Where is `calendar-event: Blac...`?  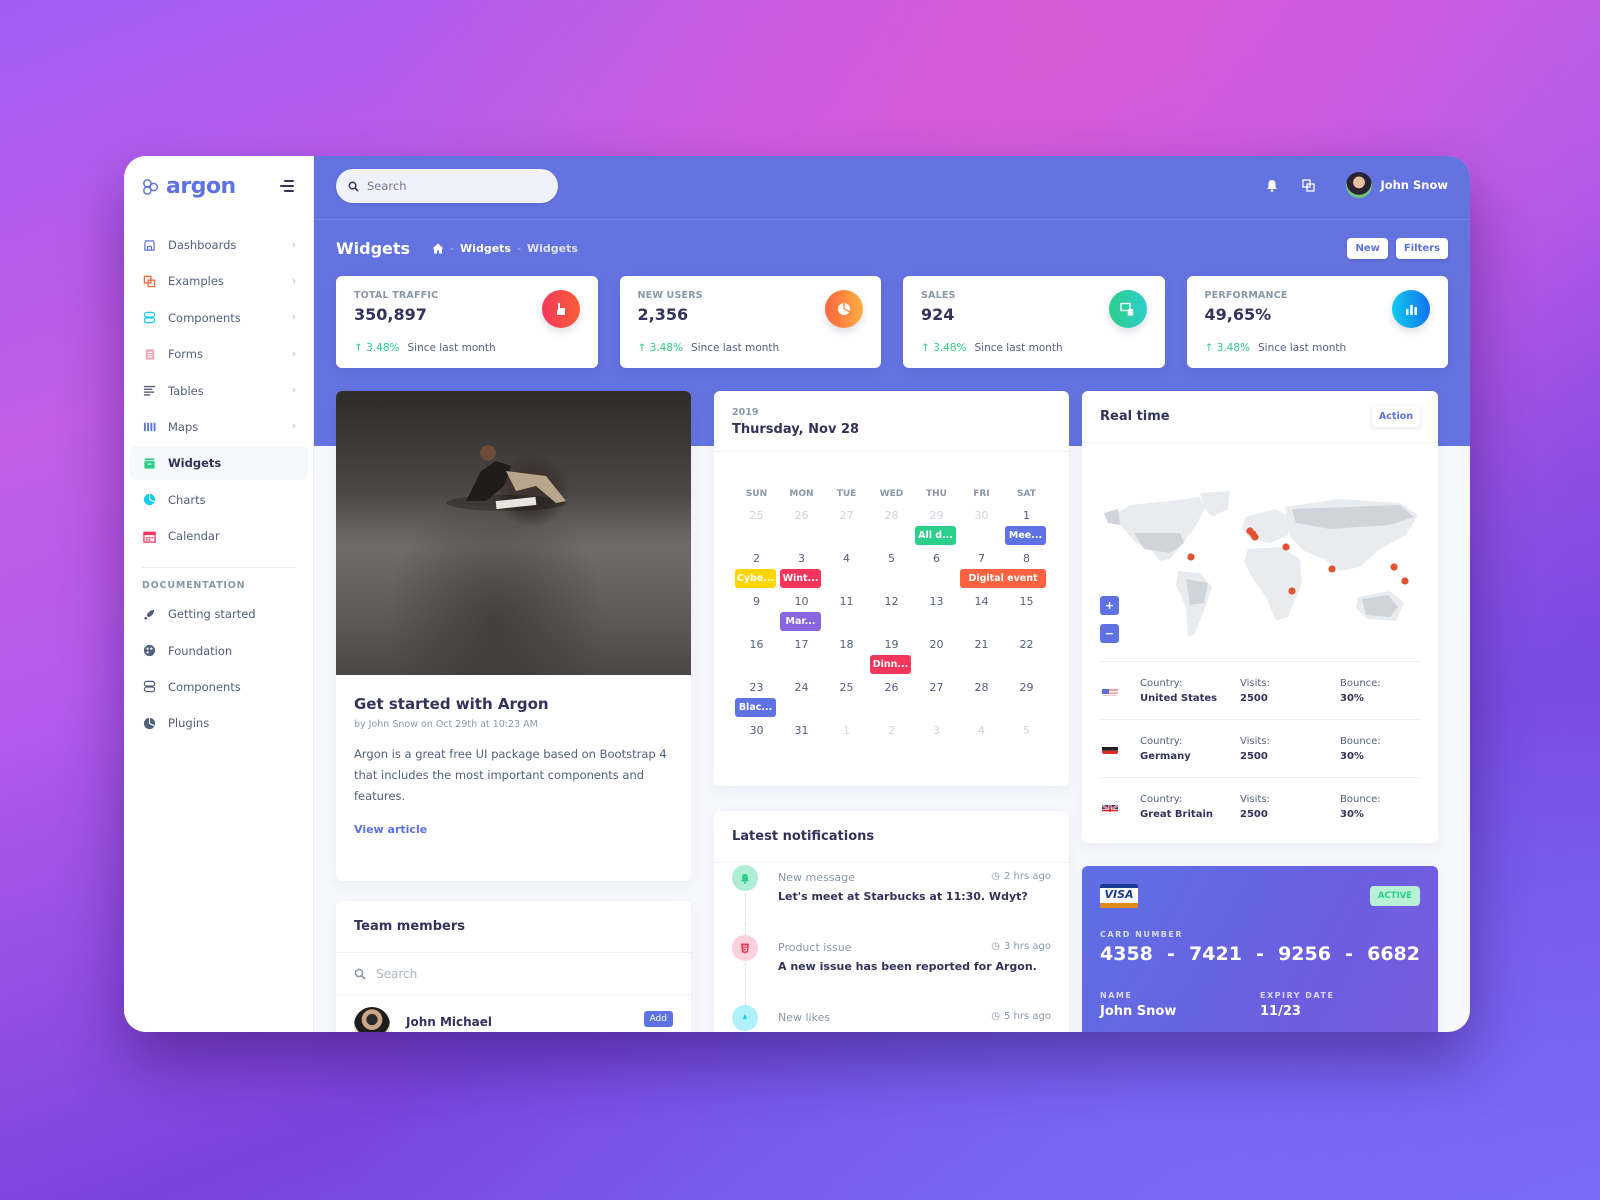
calendar-event: Blac... is located at coordinates (755, 707).